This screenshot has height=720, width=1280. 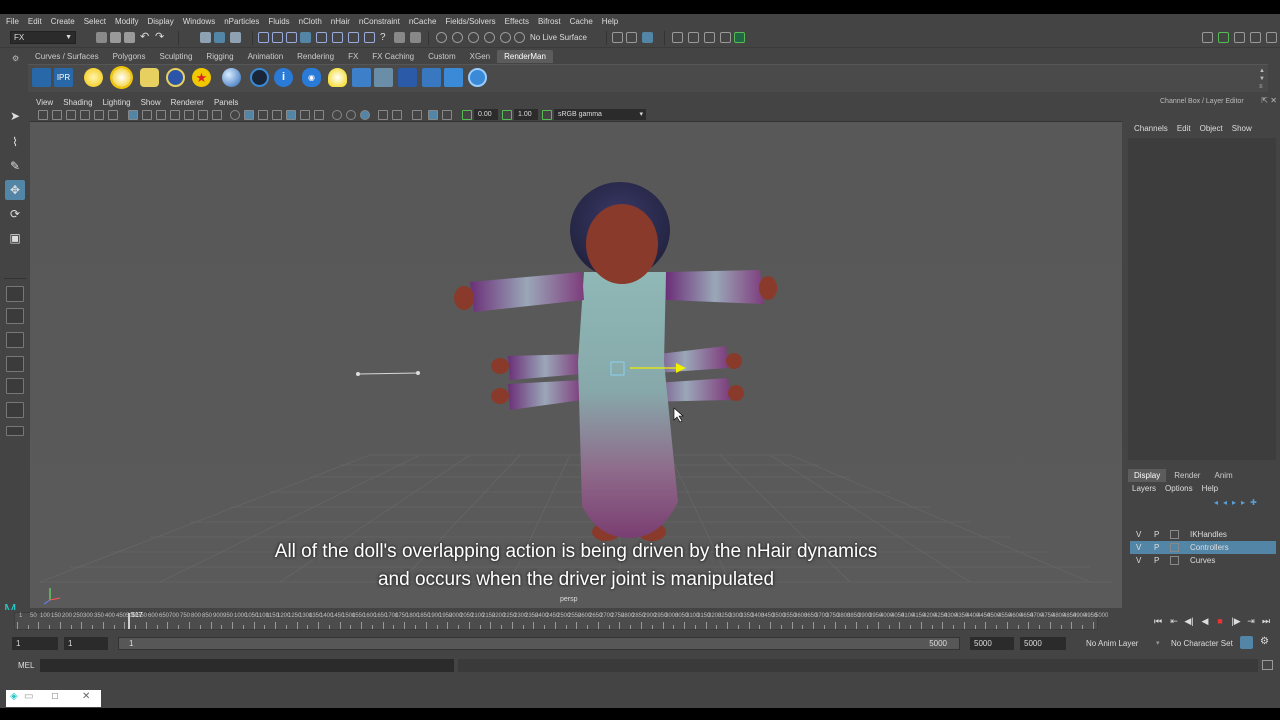 I want to click on symmetry-icon, so click(x=415, y=37).